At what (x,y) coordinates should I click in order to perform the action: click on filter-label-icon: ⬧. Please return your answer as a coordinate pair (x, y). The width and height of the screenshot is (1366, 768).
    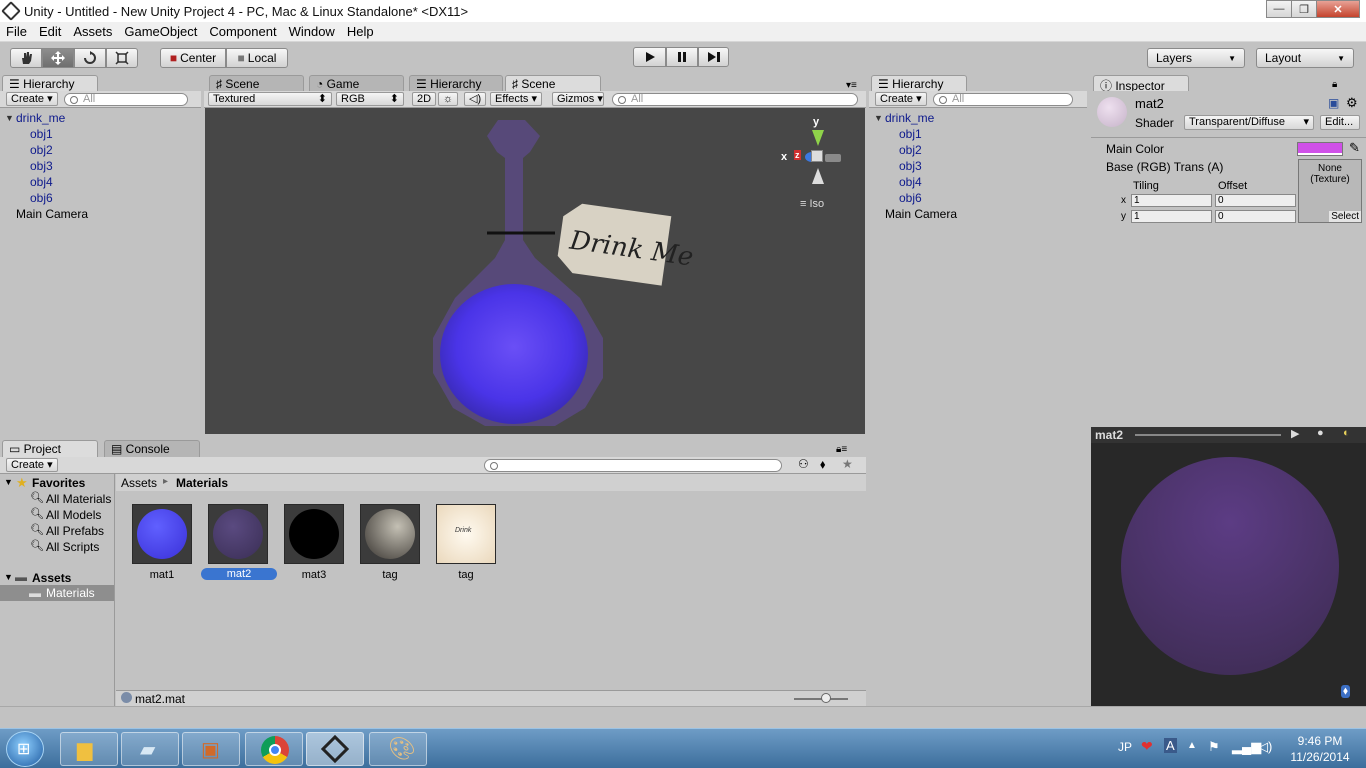
    Looking at the image, I should click on (822, 464).